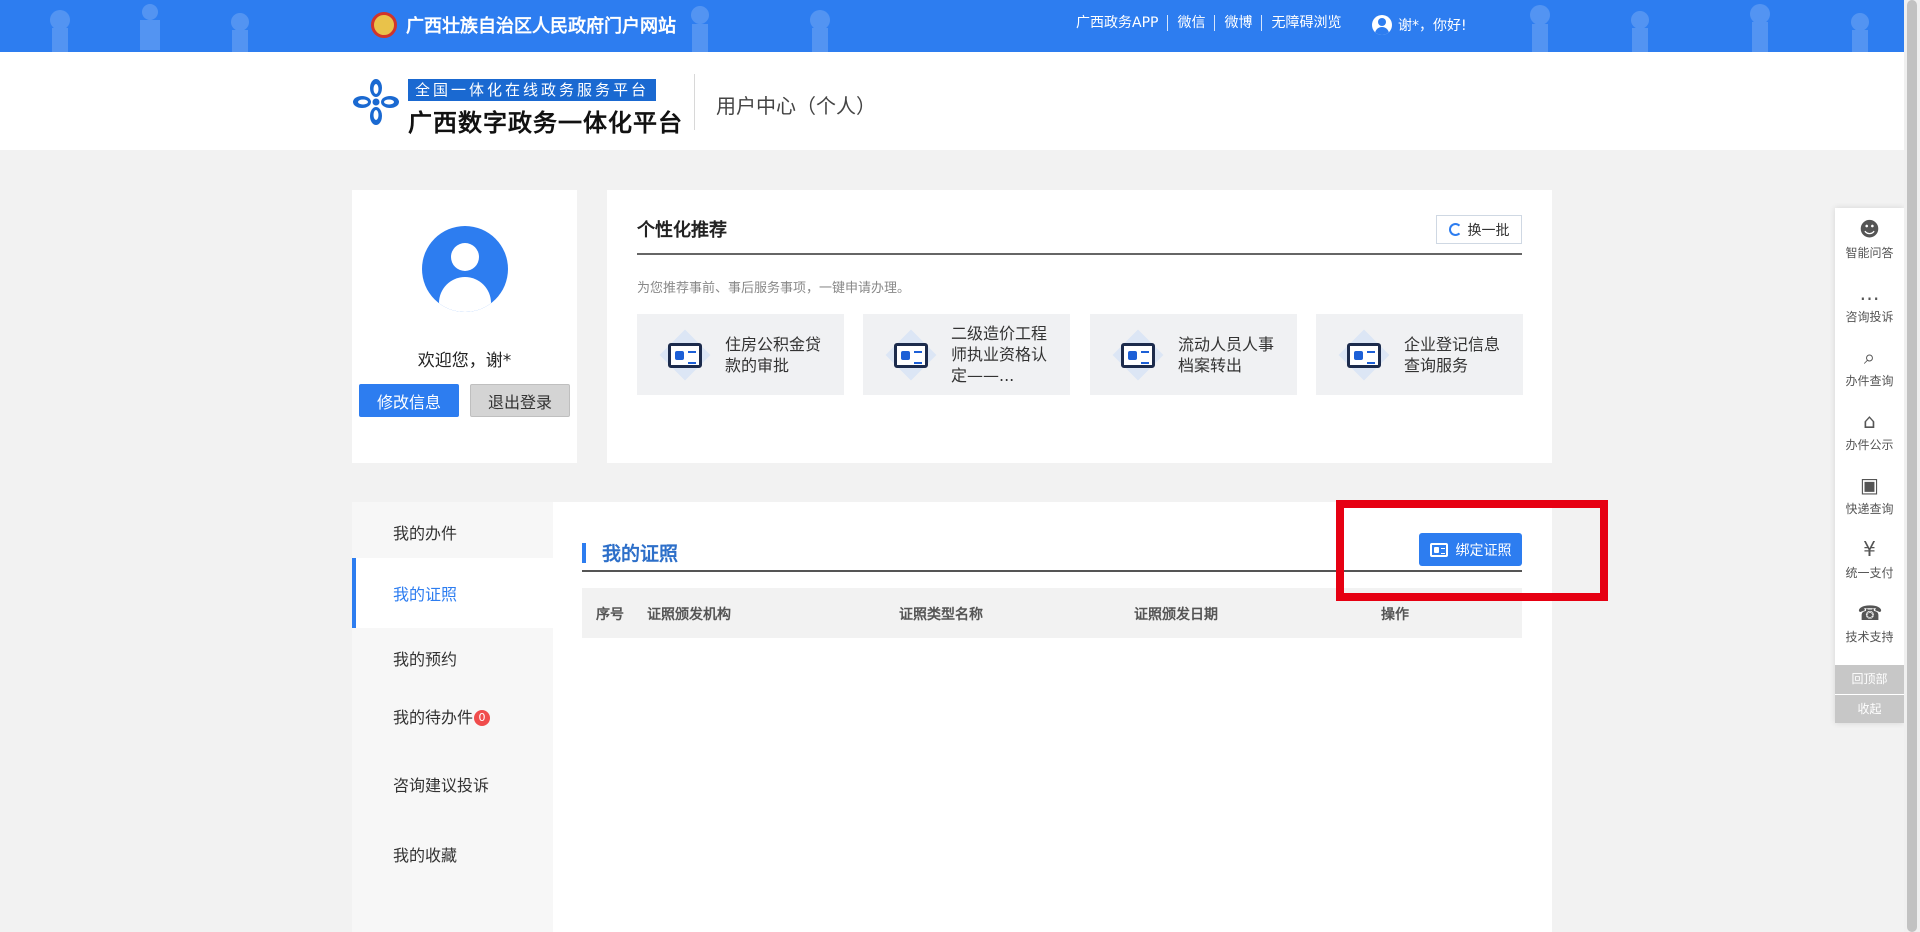  What do you see at coordinates (425, 594) in the screenshot?
I see `nav-item-label: 我的证照` at bounding box center [425, 594].